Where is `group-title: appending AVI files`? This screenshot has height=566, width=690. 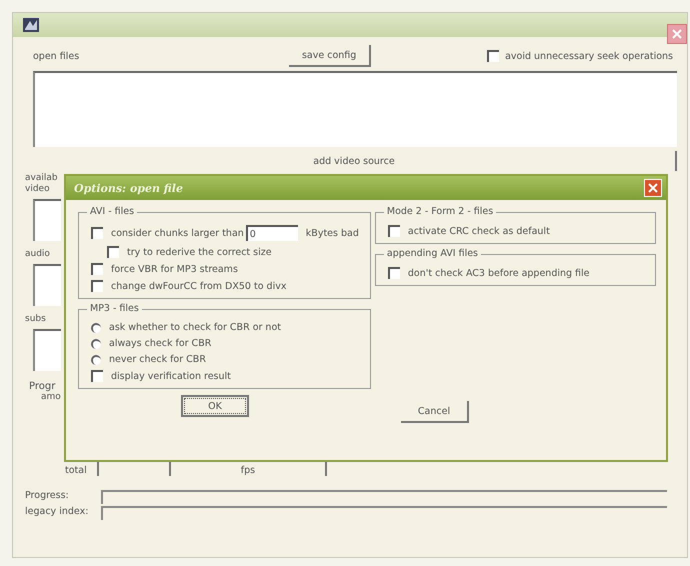 group-title: appending AVI files is located at coordinates (433, 253).